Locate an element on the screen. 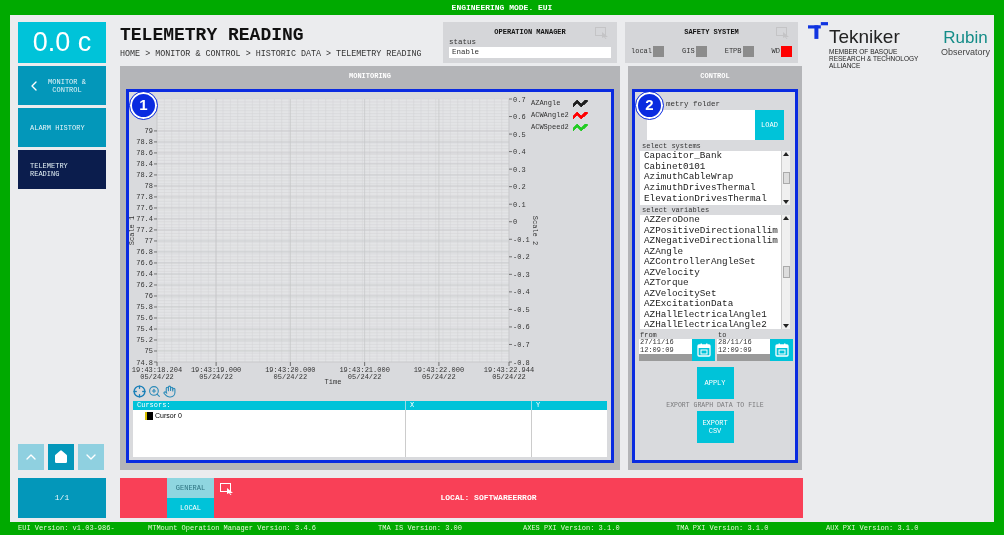 The image size is (1004, 535). window-title: ENGINEERING MODE. EUI is located at coordinates (502, 7).